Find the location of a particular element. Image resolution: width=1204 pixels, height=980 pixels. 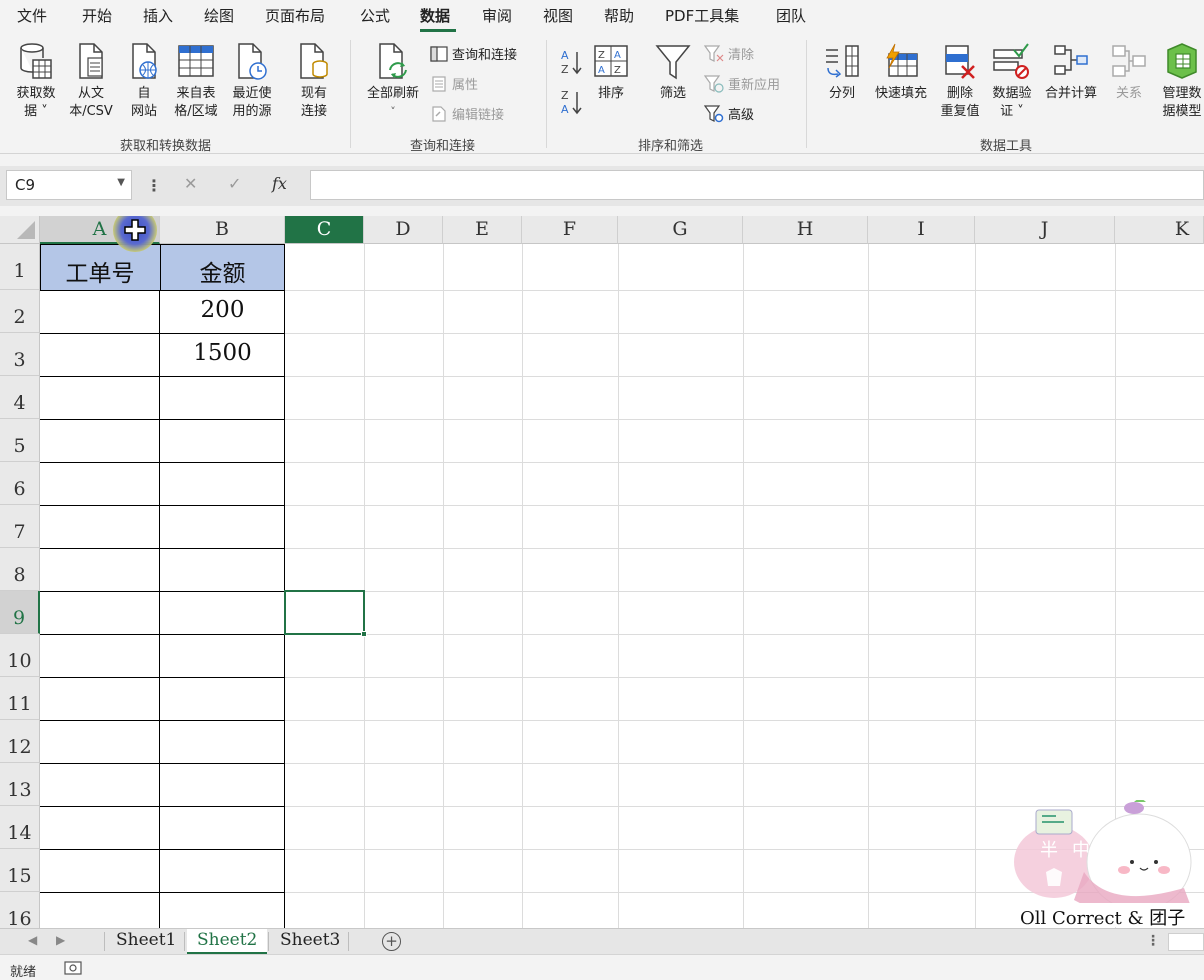

row-header-1: 1 is located at coordinates (20, 267).